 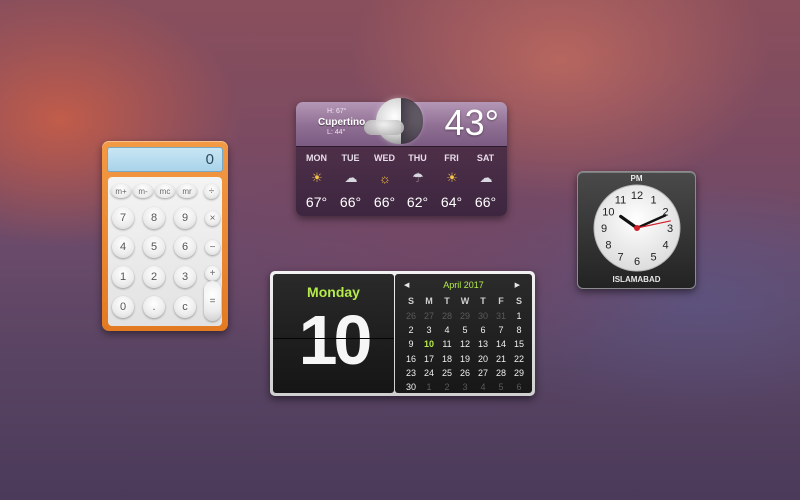 I want to click on calendar-day-cell: 8, so click(x=519, y=330).